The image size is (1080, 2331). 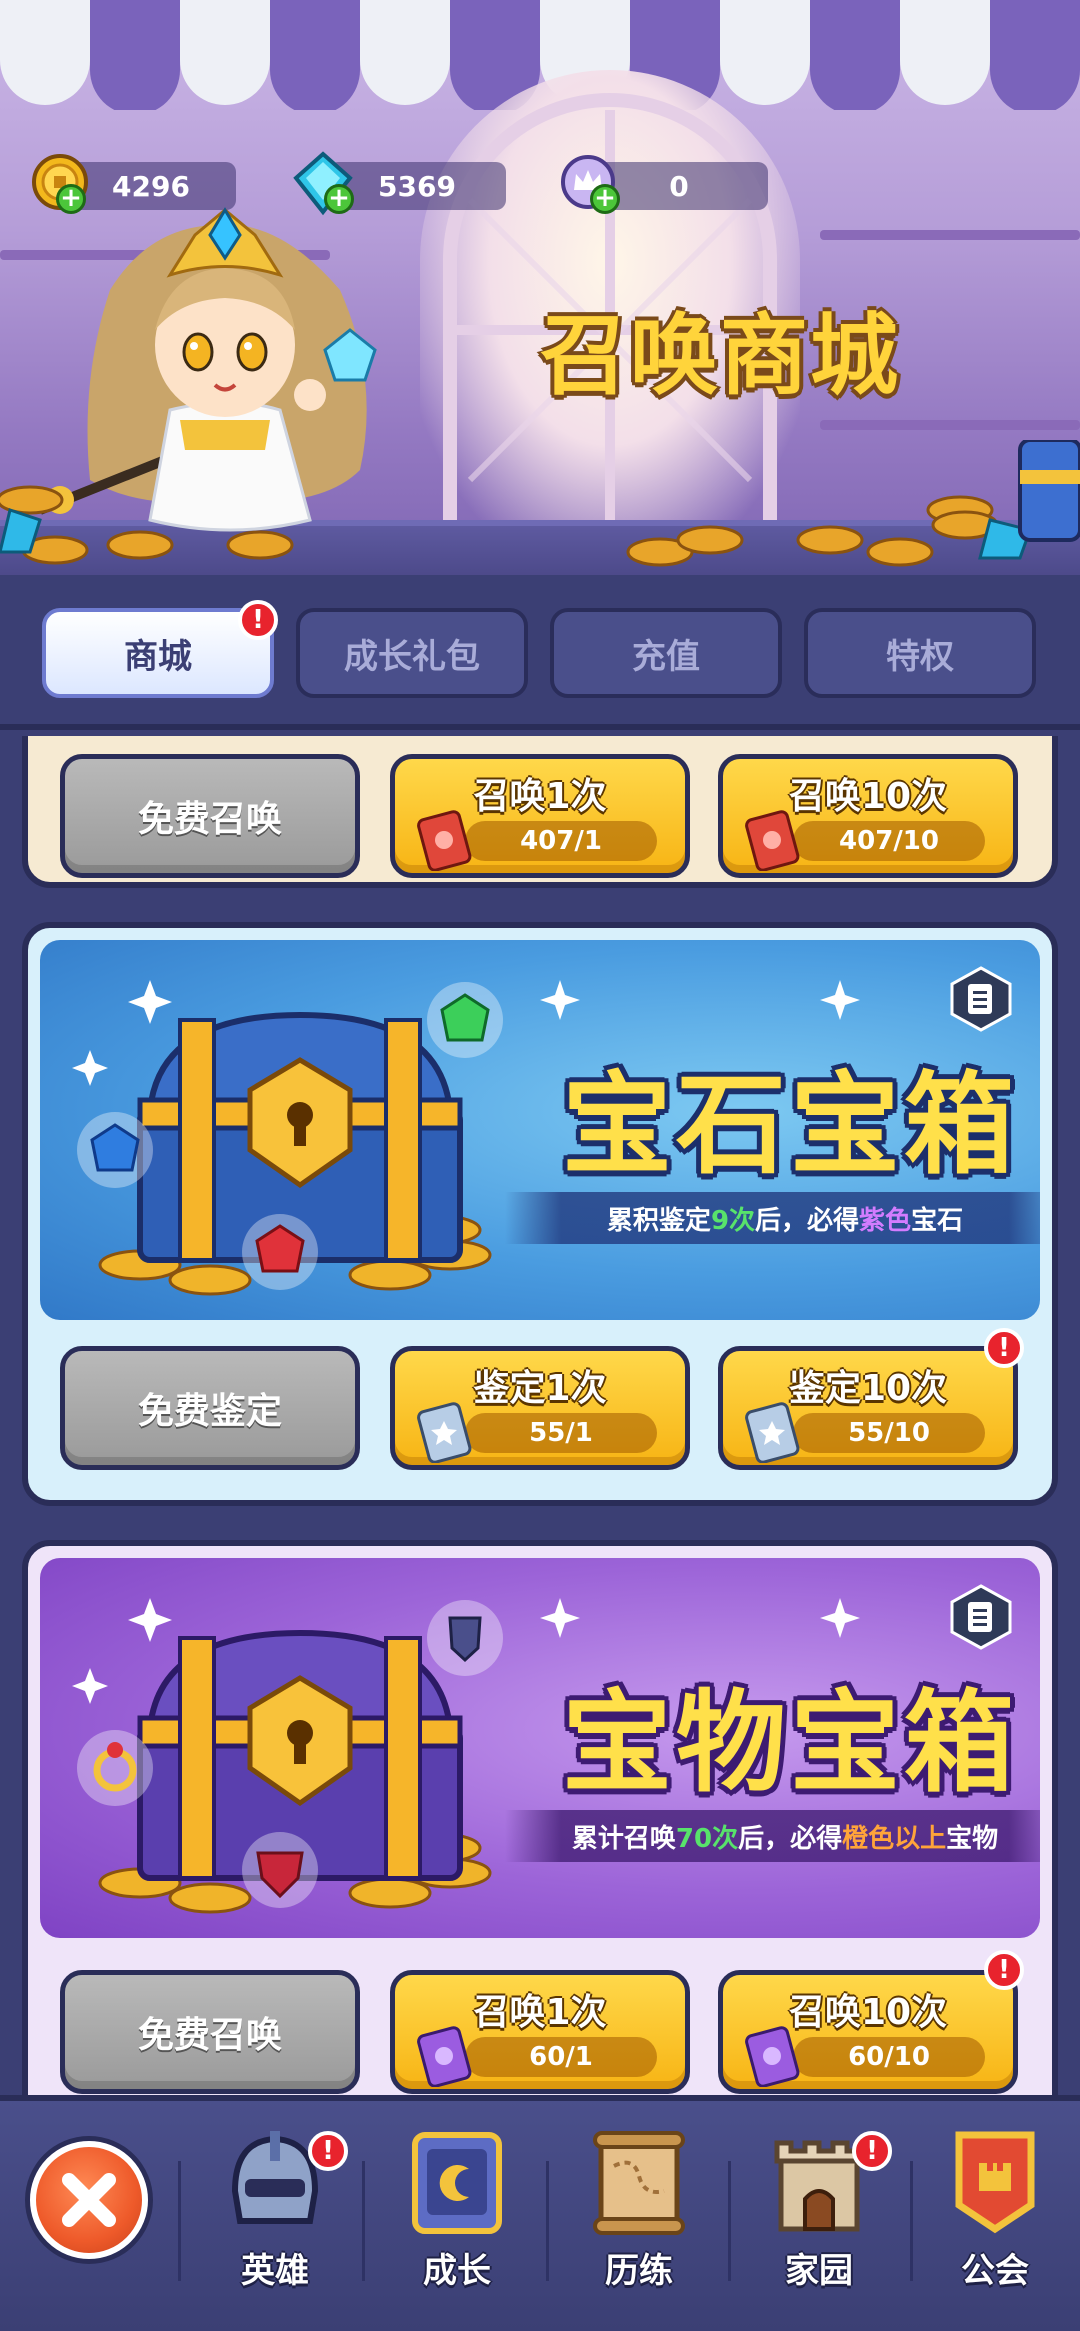 I want to click on nav-item-guild-label: 公会, so click(x=995, y=2271).